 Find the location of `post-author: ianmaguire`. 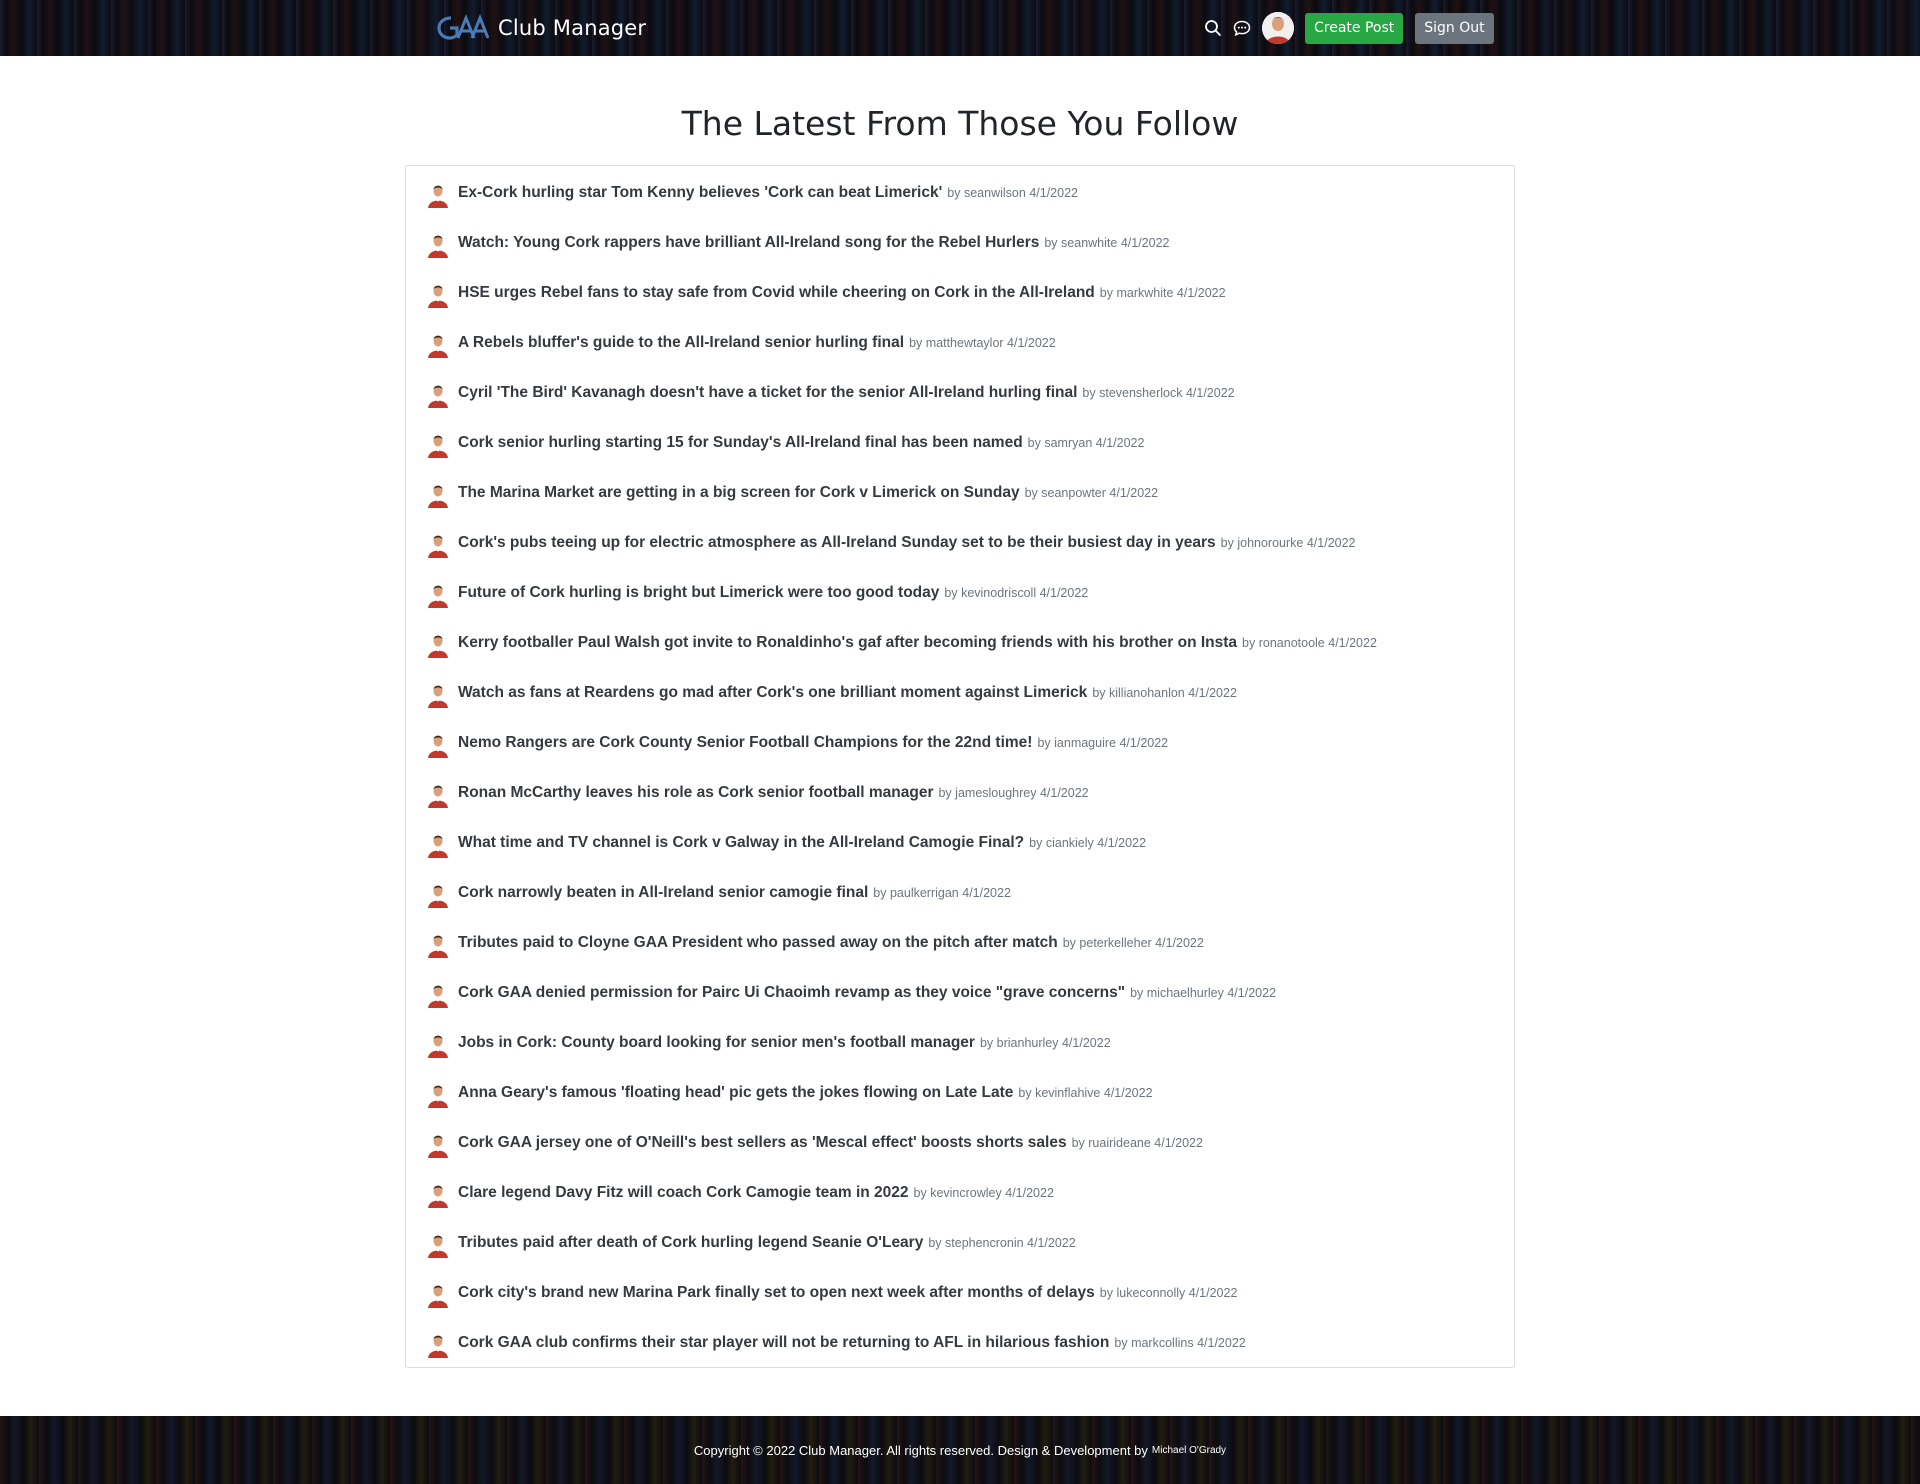

post-author: ianmaguire is located at coordinates (1085, 743).